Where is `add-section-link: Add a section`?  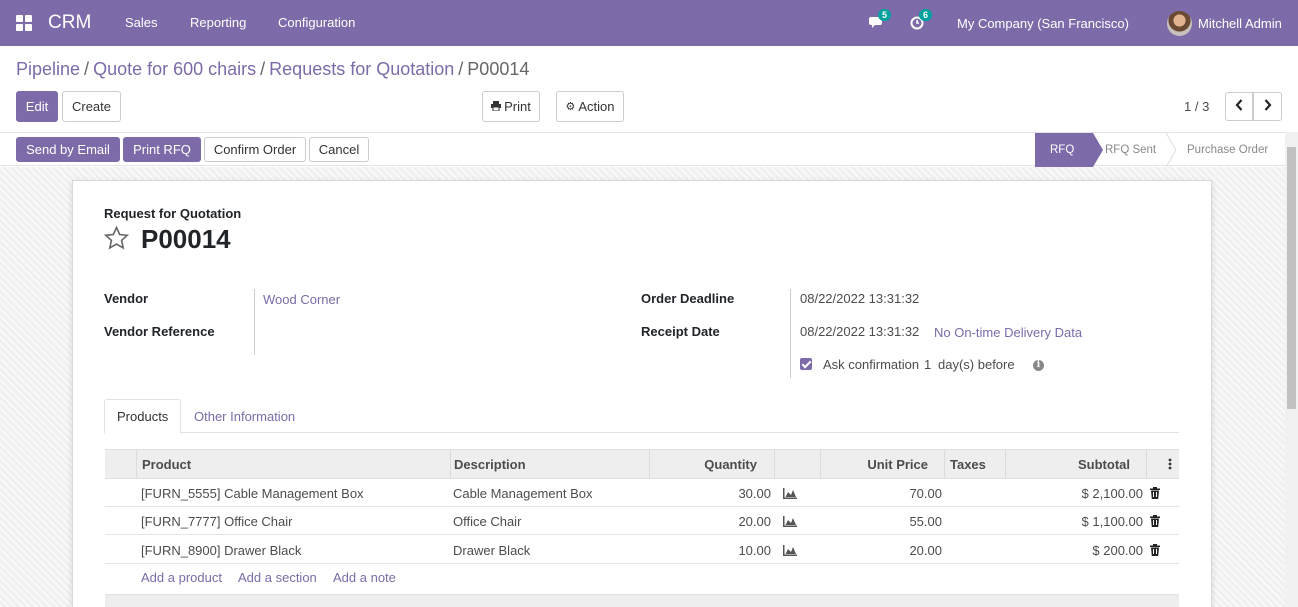
add-section-link: Add a section is located at coordinates (277, 577).